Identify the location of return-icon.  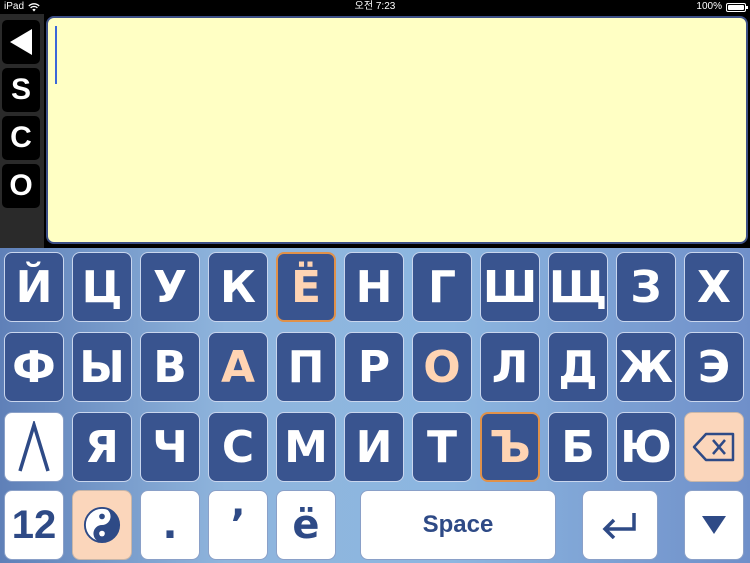
(619, 526).